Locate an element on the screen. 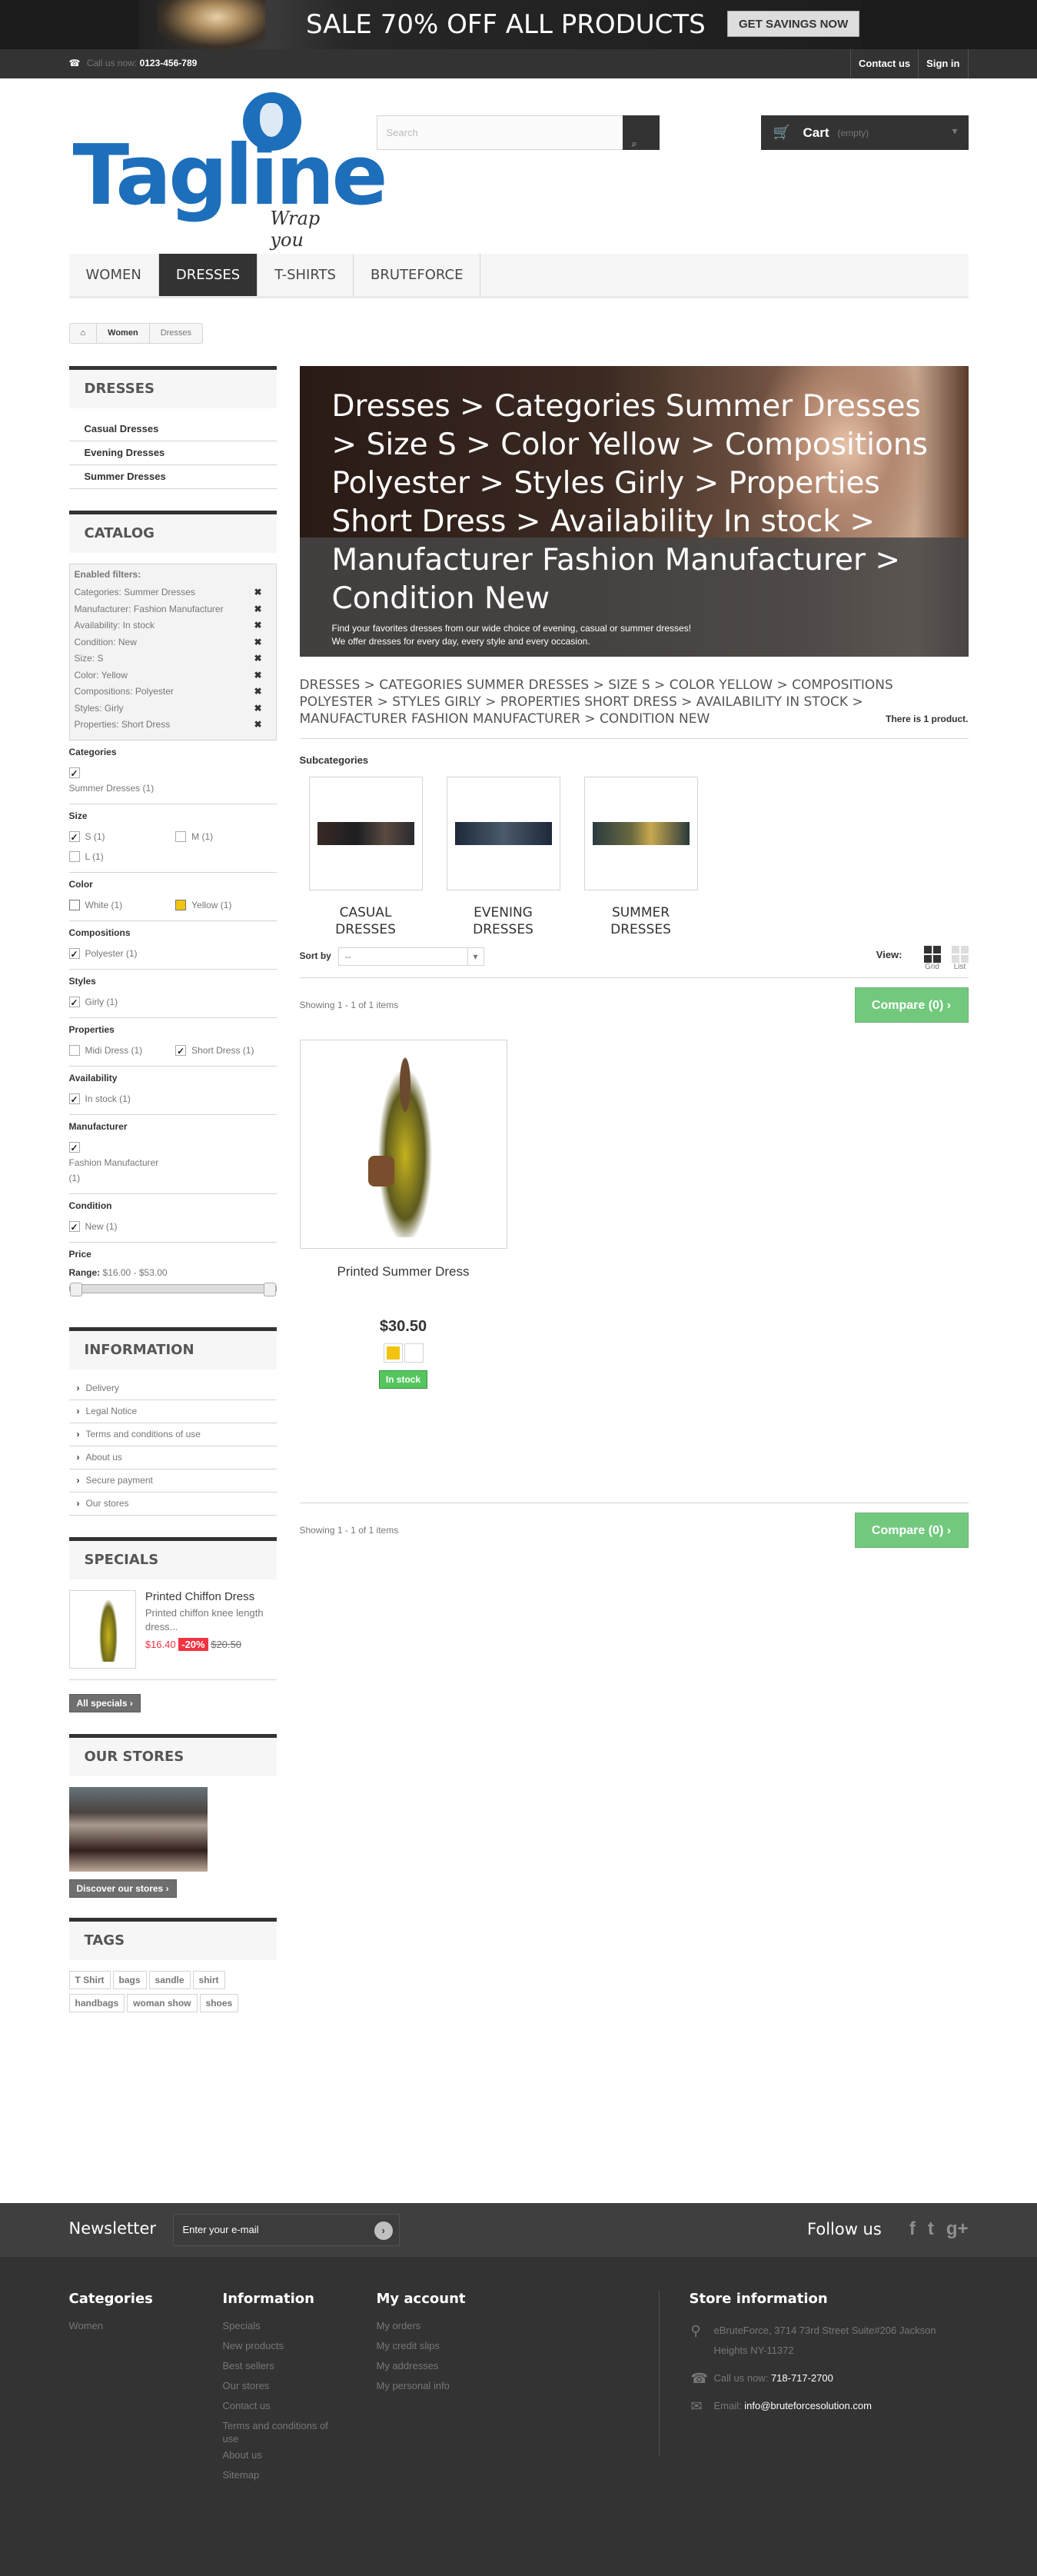 The height and width of the screenshot is (2576, 1037). filter-option: New (1) is located at coordinates (93, 1227).